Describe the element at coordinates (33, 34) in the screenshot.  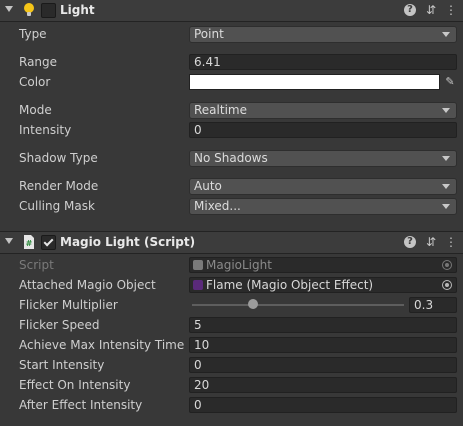
I see `type-label: Type` at that location.